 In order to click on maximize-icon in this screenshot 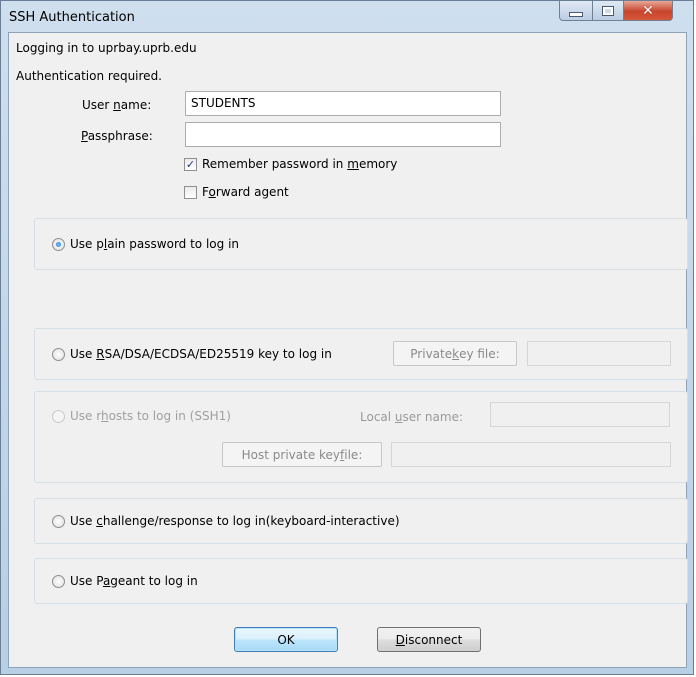, I will do `click(608, 10)`.